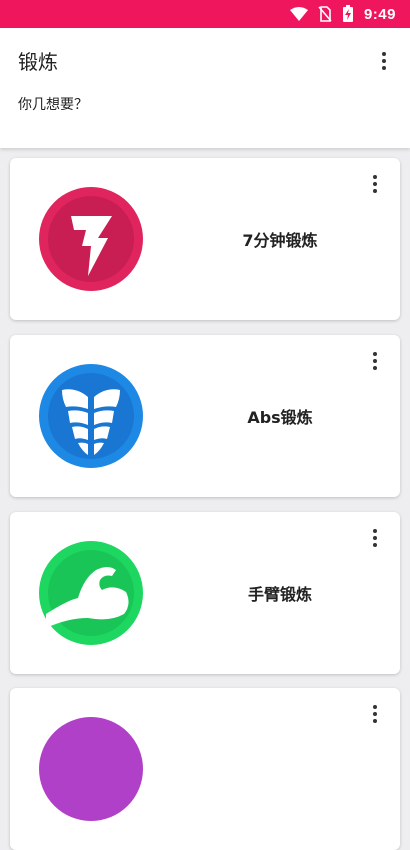 The image size is (410, 850). What do you see at coordinates (384, 61) in the screenshot?
I see `header-more-vert-icon` at bounding box center [384, 61].